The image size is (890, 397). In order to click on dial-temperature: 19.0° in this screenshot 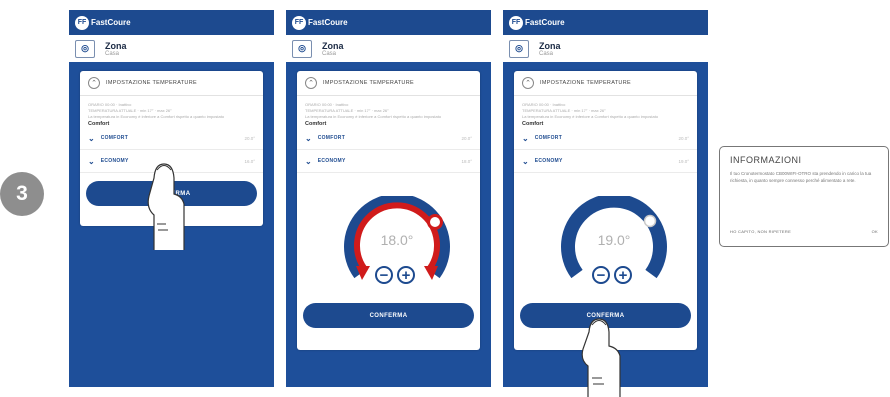, I will do `click(614, 240)`.